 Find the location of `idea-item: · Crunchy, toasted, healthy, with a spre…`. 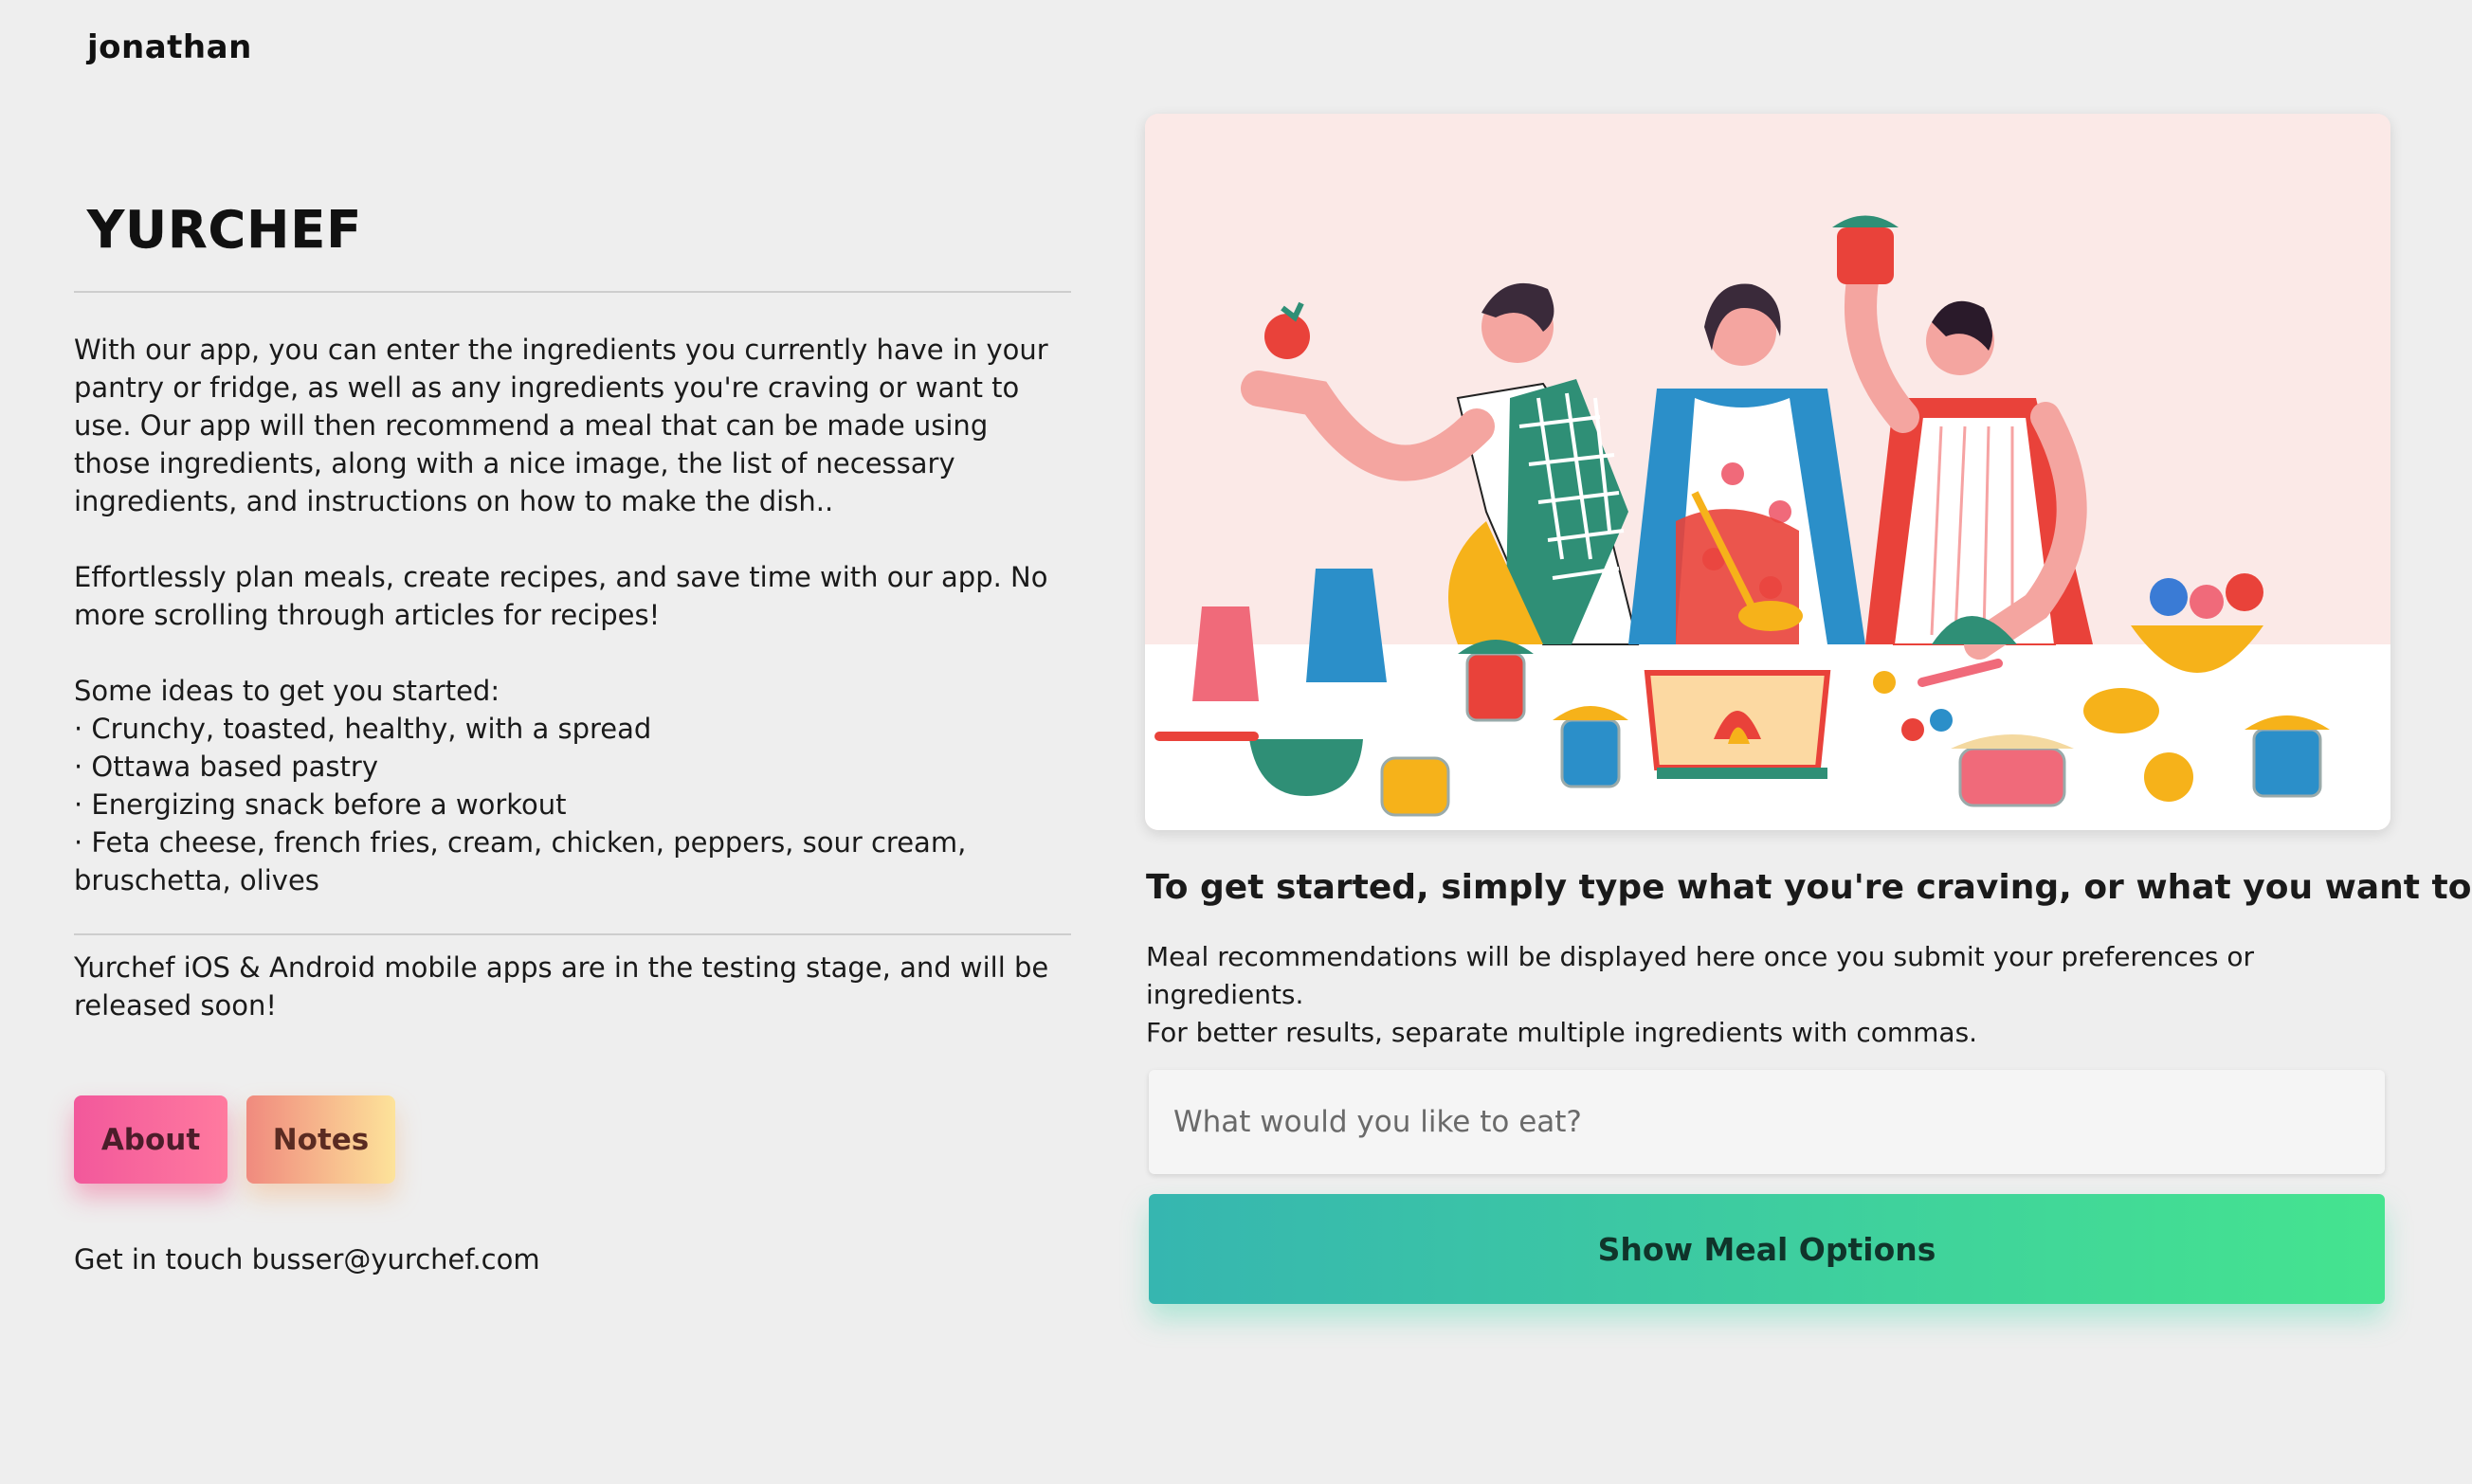

idea-item: · Crunchy, toasted, healthy, with a spre… is located at coordinates (363, 729).